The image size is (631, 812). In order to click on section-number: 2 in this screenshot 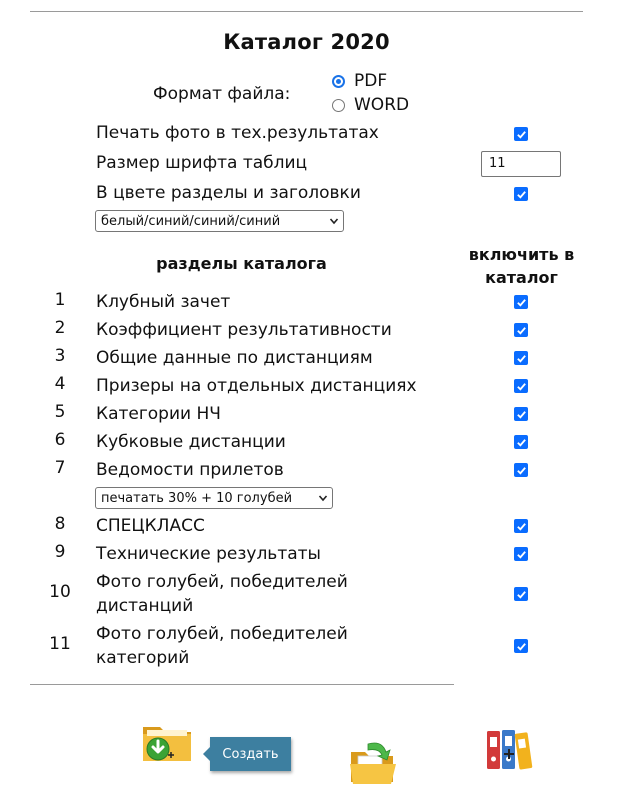, I will do `click(60, 328)`.